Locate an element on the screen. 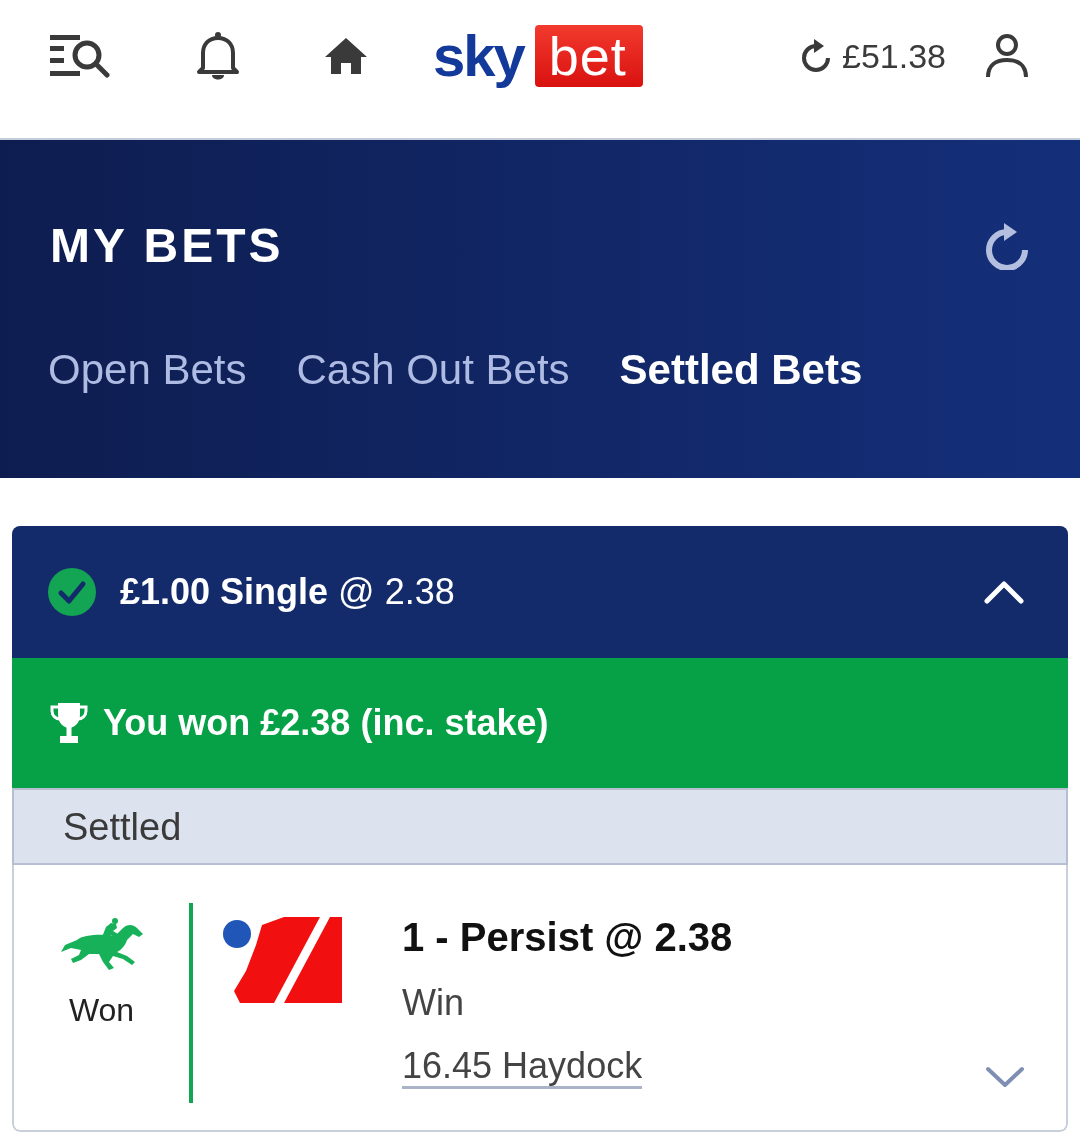 This screenshot has width=1080, height=1133. event-link: 16.45 Haydock is located at coordinates (522, 1067).